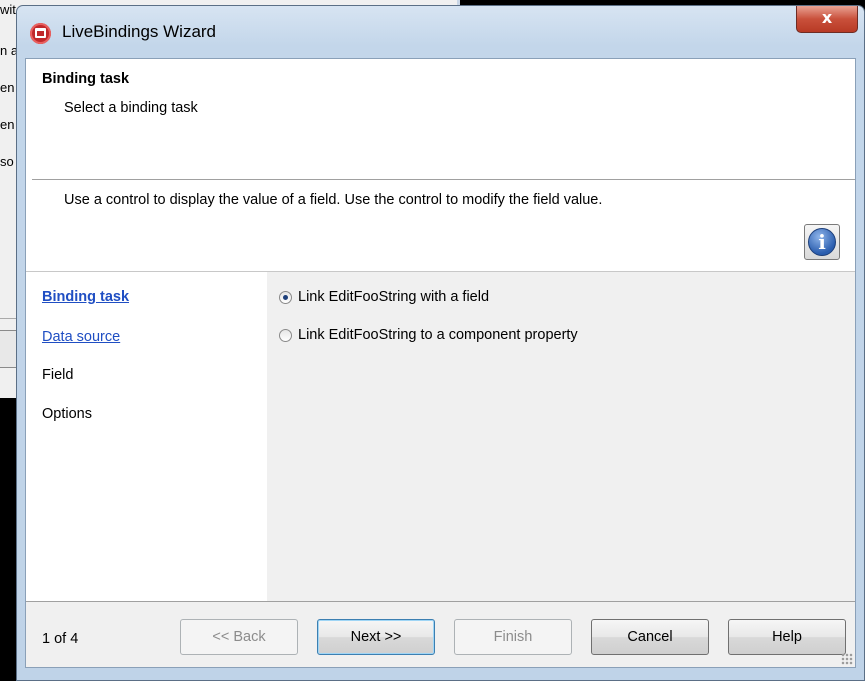 This screenshot has width=865, height=681. Describe the element at coordinates (847, 659) in the screenshot. I see `resize-grip` at that location.